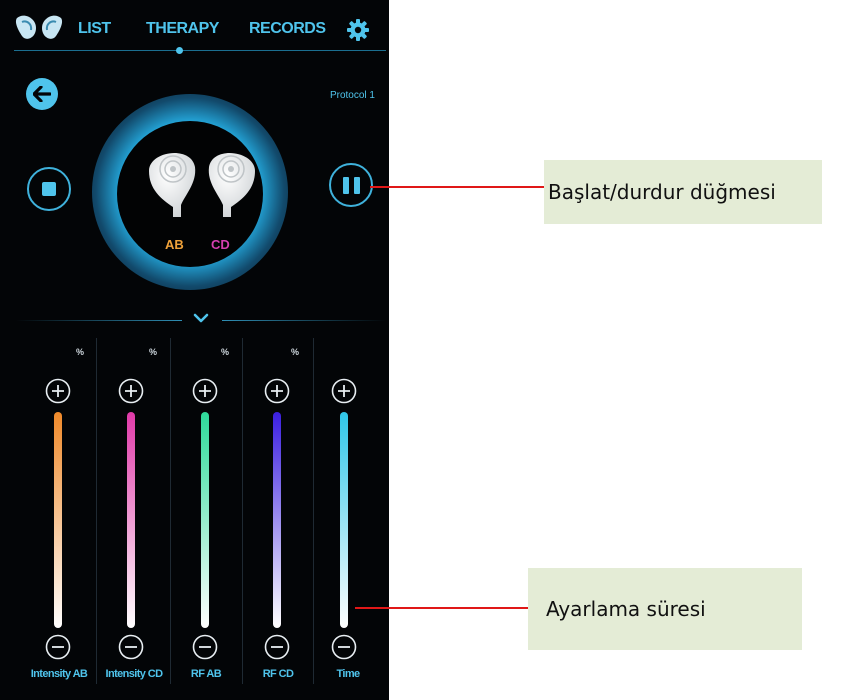 The width and height of the screenshot is (862, 700). I want to click on rf-cd-label: RF CD, so click(278, 674).